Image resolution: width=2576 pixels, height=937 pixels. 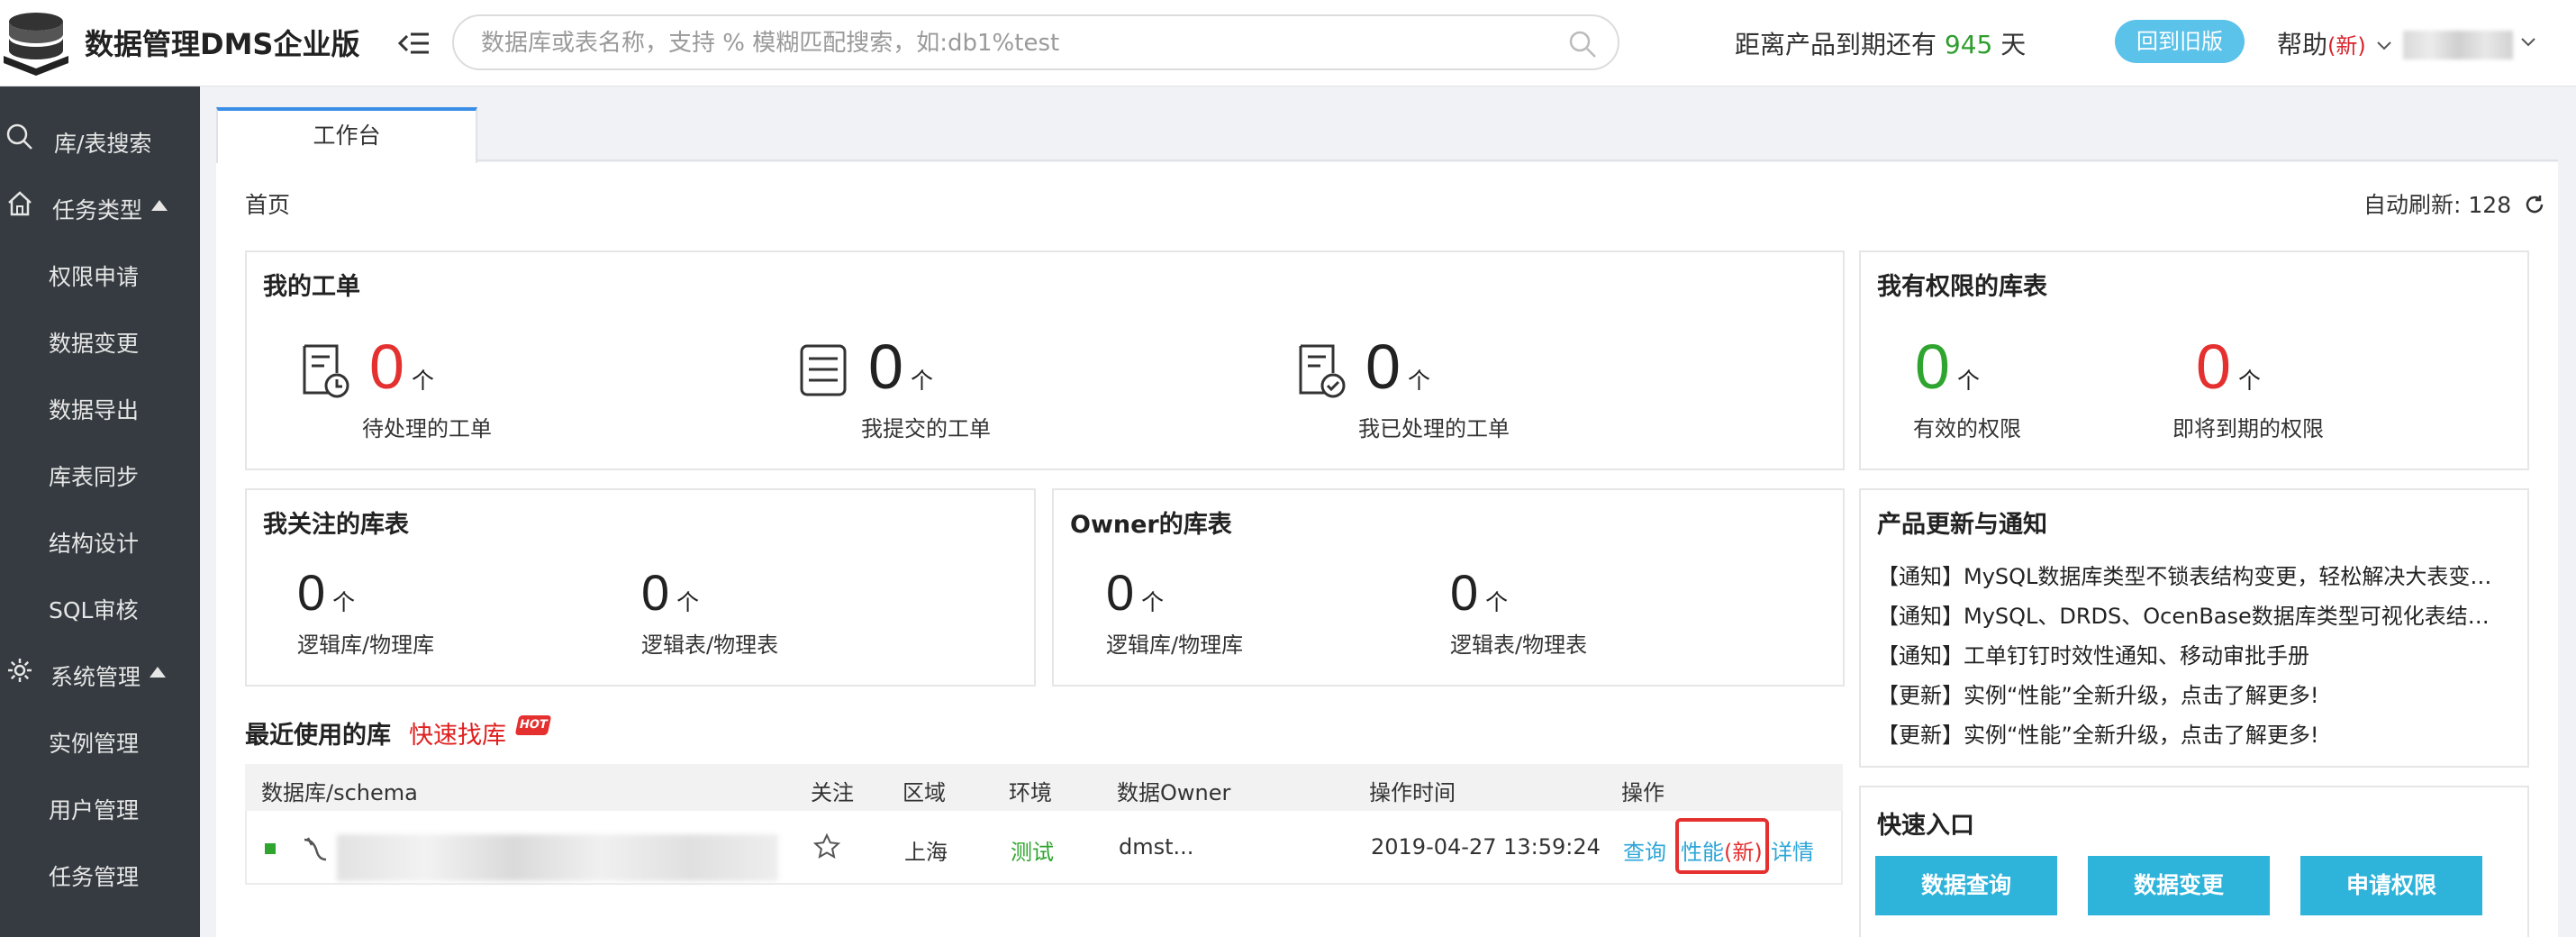 I want to click on quick-entry-card: 快速入口 数据查询 数据变更 申请权限, so click(x=2194, y=861).